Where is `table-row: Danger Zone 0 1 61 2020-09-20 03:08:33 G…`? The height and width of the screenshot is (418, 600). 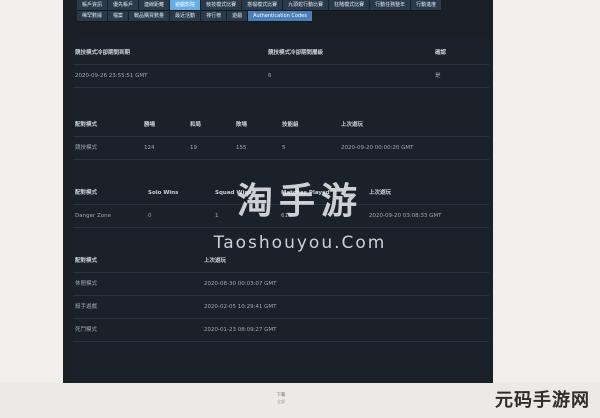 table-row: Danger Zone 0 1 61 2020-09-20 03:08:33 G… is located at coordinates (281, 216).